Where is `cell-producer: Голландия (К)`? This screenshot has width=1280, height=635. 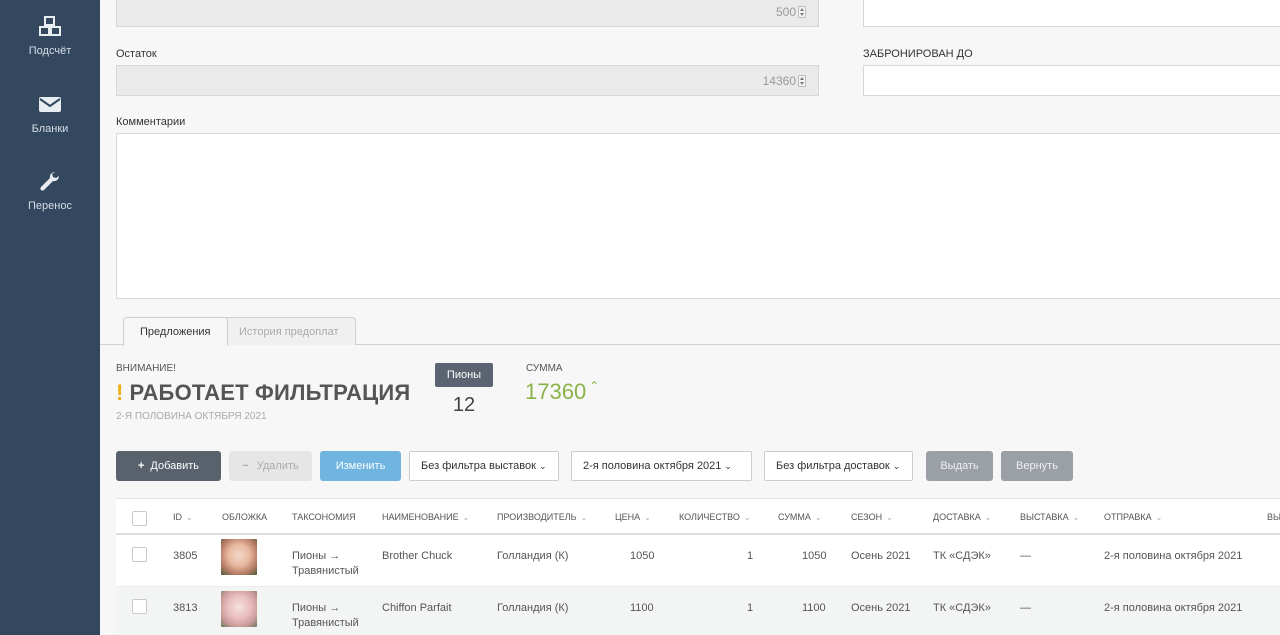 cell-producer: Голландия (К) is located at coordinates (533, 608).